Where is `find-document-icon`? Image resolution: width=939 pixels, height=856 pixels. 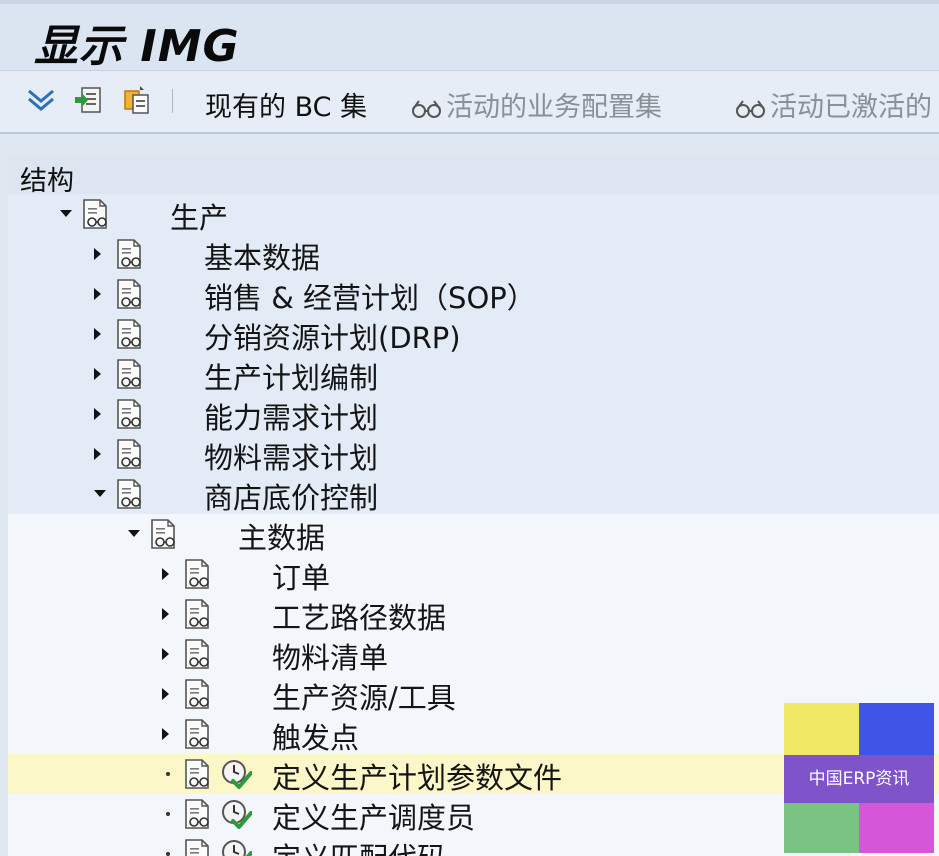 find-document-icon is located at coordinates (89, 100).